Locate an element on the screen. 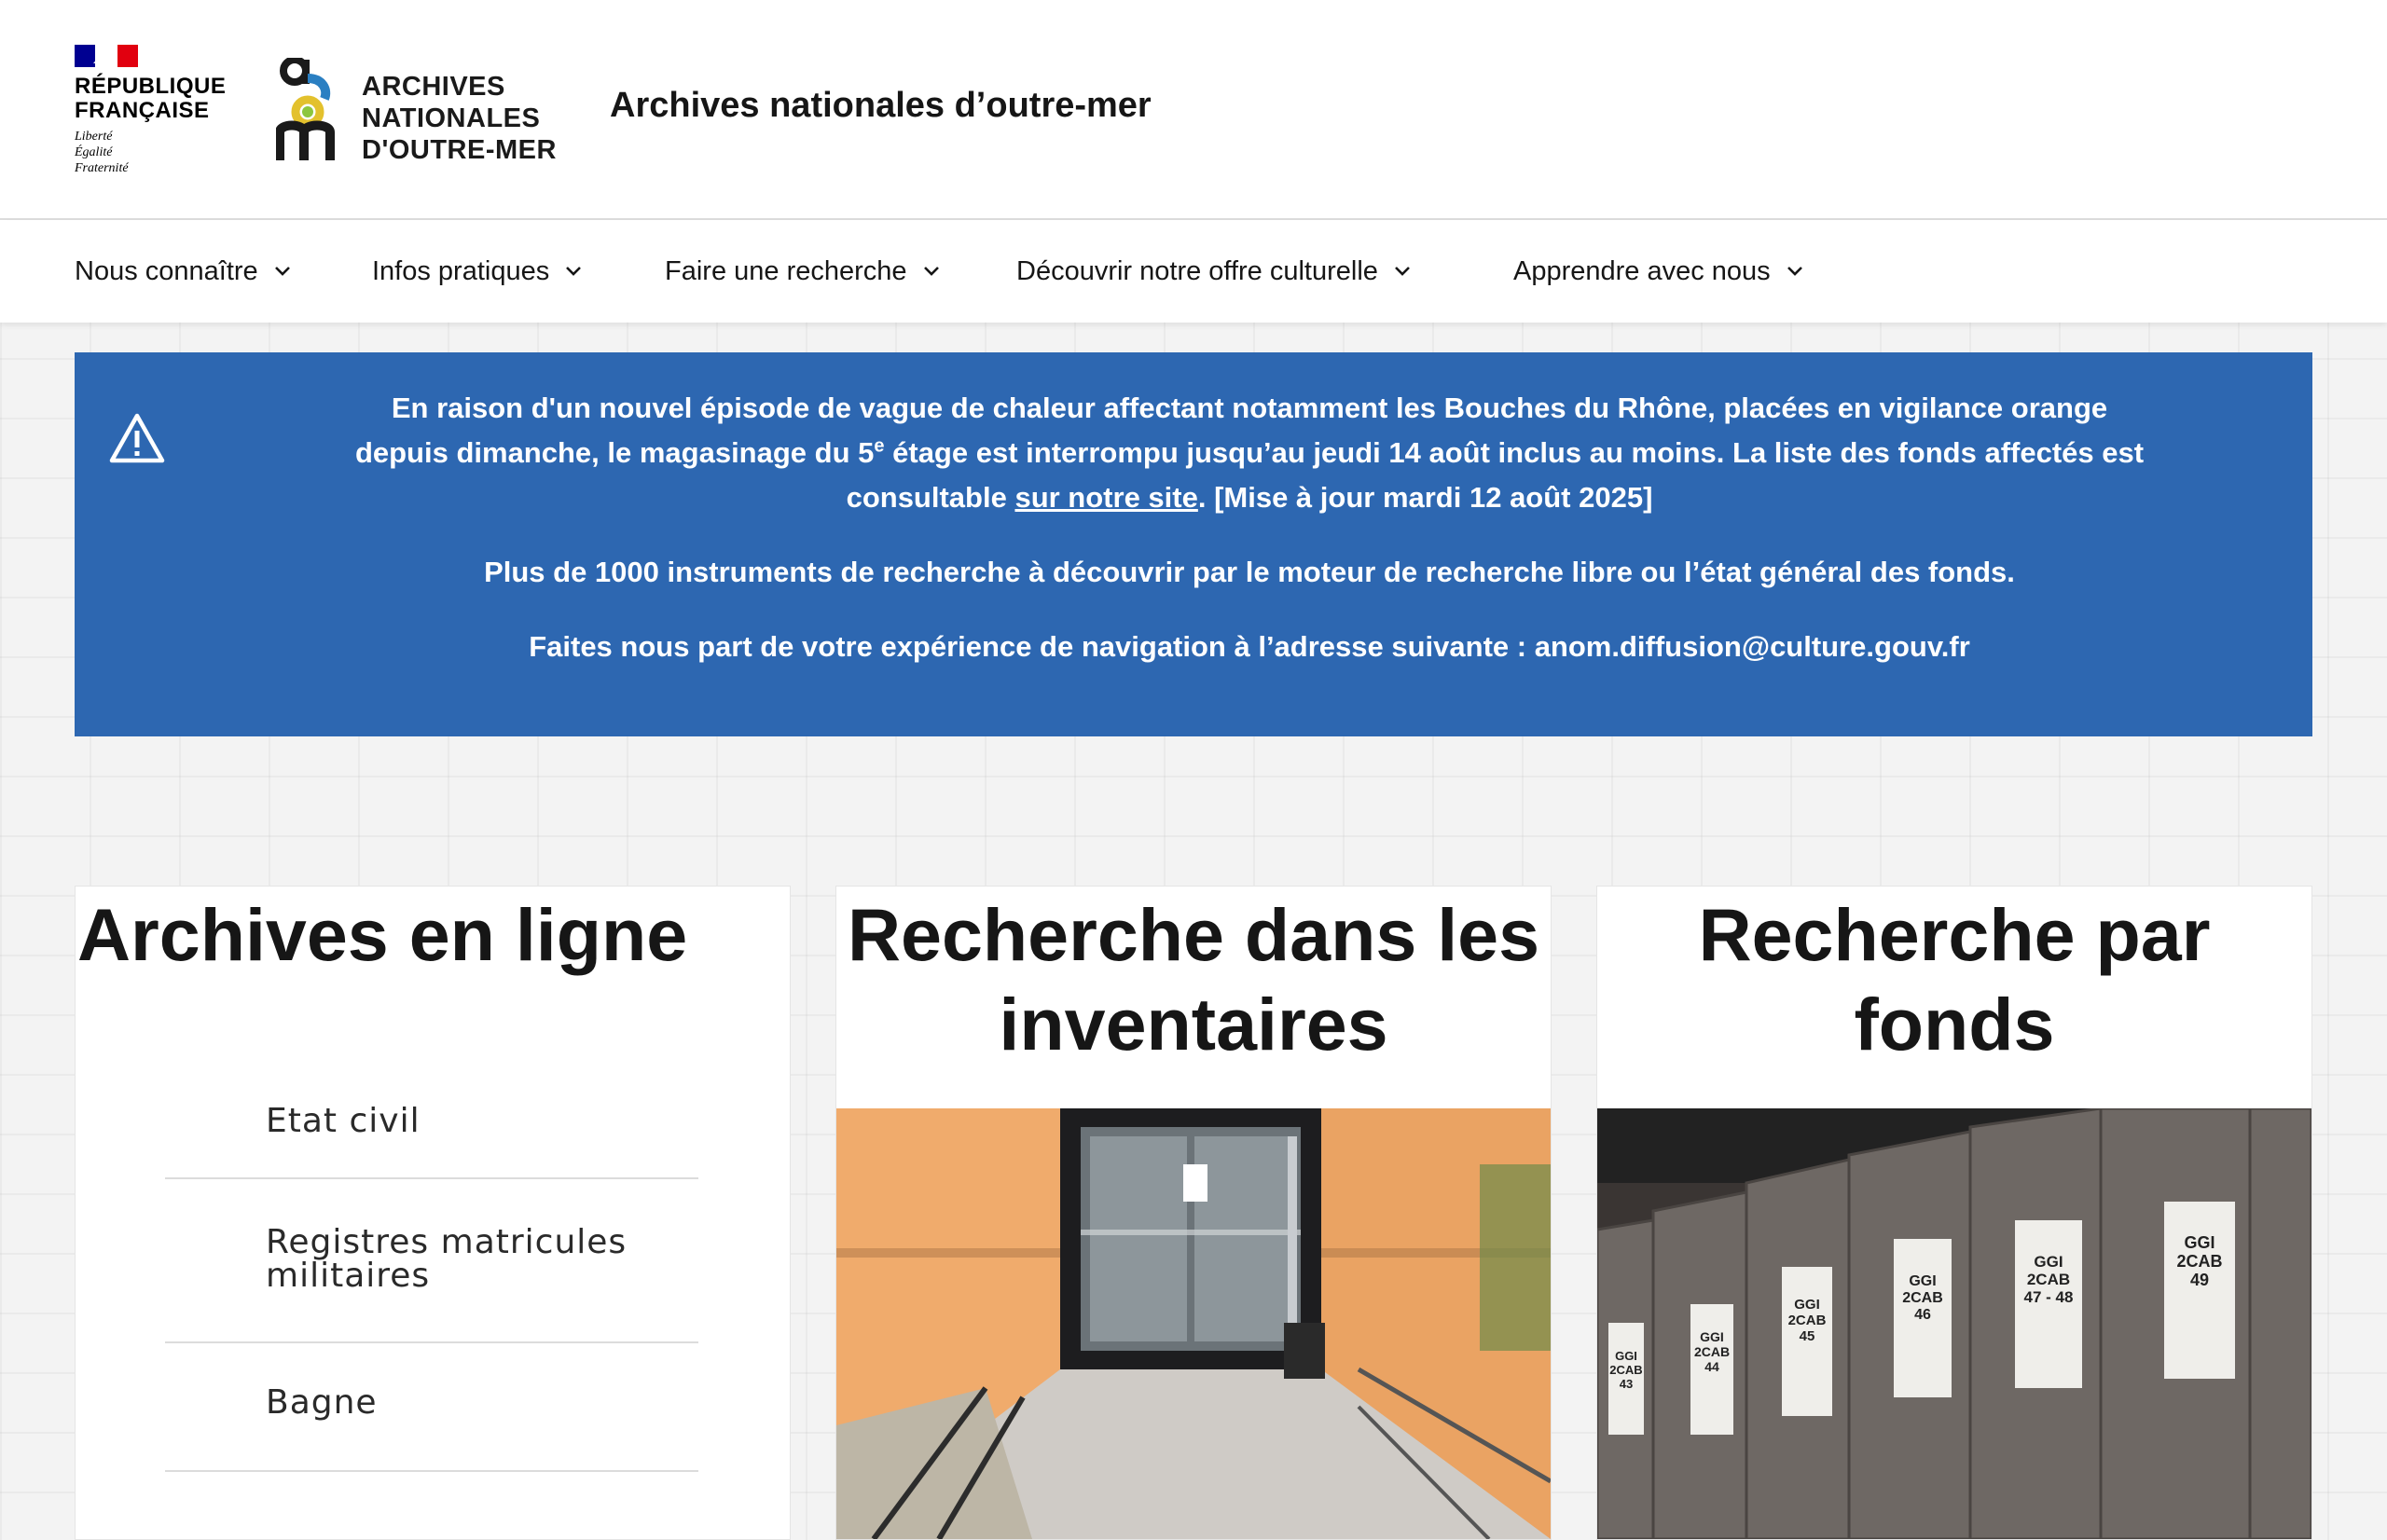 This screenshot has height=1540, width=2387. list-item-registres-matricules: Registres matricules militaires is located at coordinates (431, 1261).